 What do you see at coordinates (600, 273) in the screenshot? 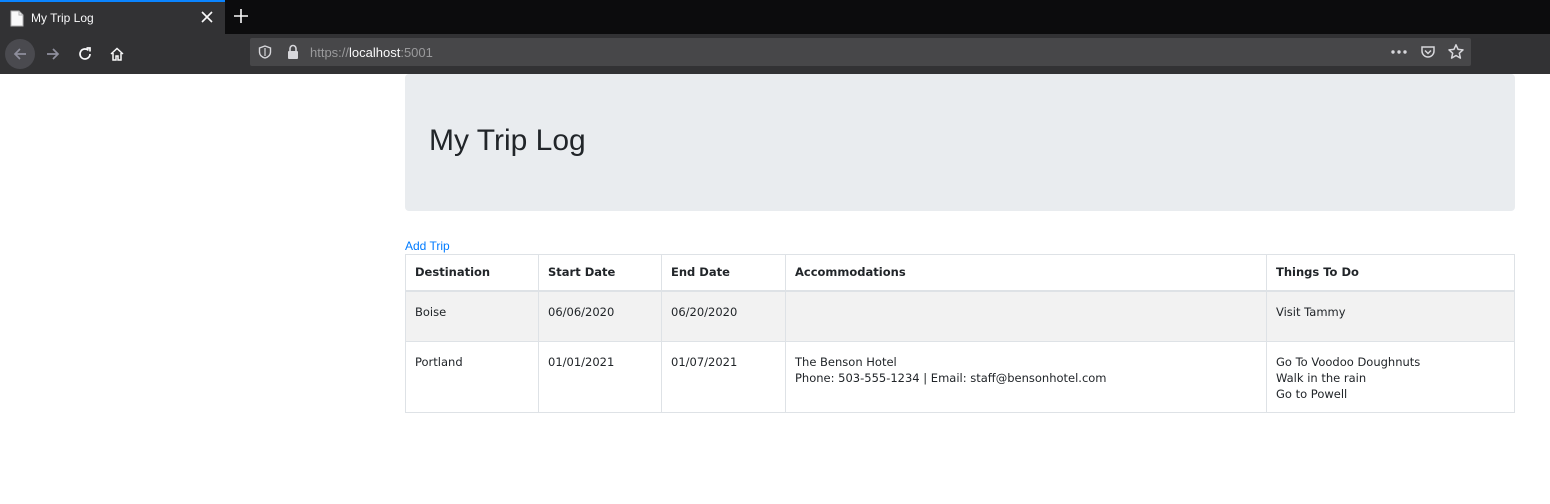
I see `column-header-start-date: Start Date` at bounding box center [600, 273].